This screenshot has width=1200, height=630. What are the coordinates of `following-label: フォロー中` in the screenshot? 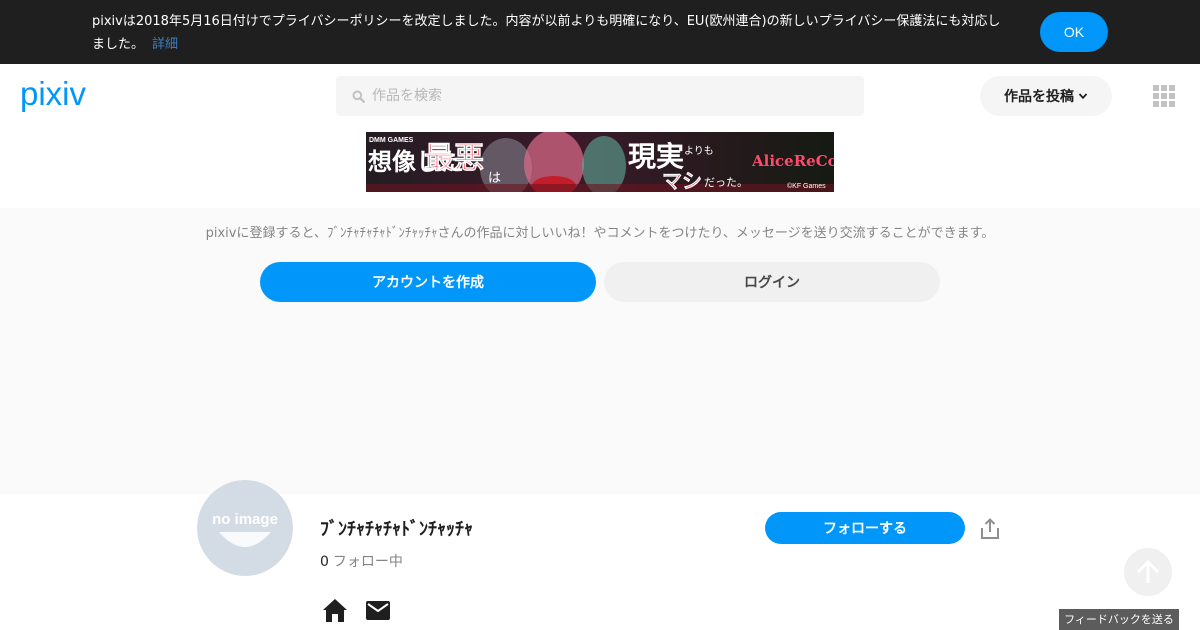 It's located at (367, 562).